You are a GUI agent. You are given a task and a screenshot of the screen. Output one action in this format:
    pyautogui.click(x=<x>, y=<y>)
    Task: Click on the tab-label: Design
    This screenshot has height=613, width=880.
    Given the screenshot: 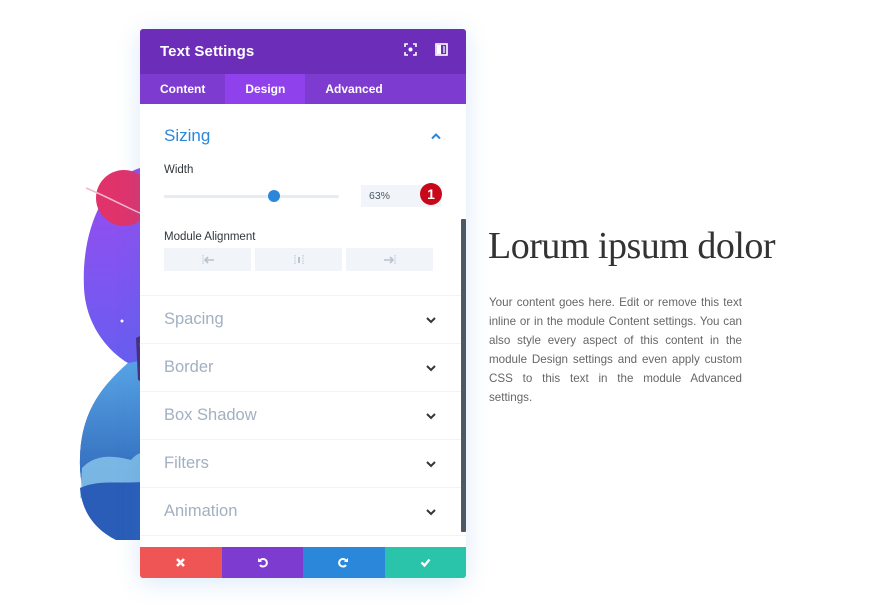 What is the action you would take?
    pyautogui.click(x=265, y=89)
    